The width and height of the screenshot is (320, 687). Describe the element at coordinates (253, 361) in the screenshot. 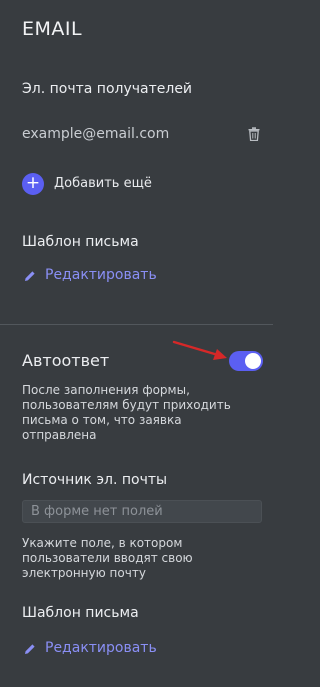

I see `toggle-knob` at that location.